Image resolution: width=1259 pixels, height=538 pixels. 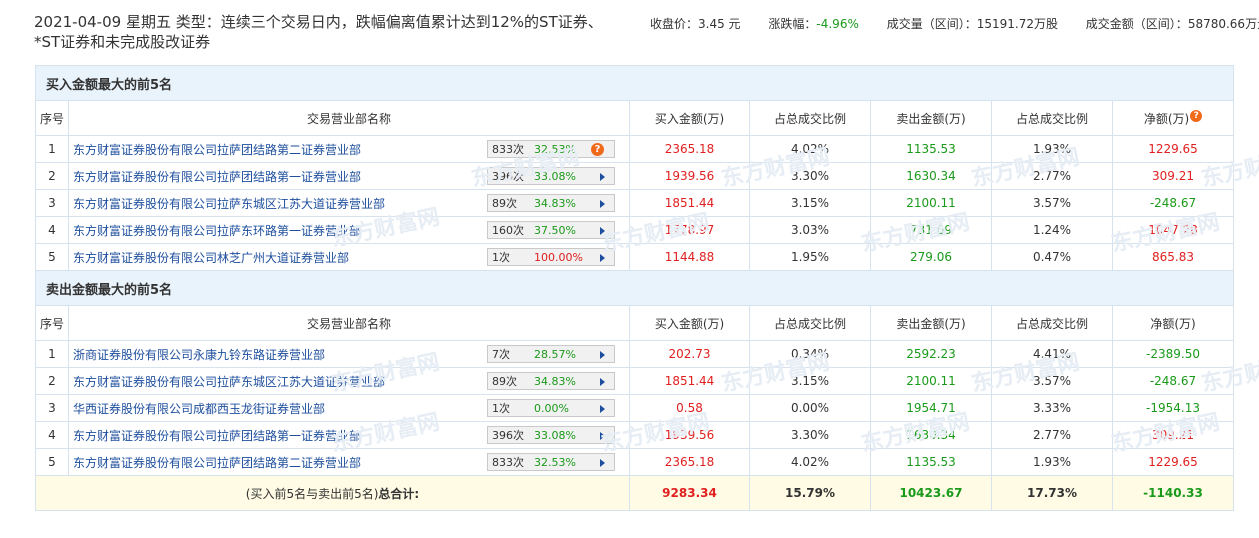 What do you see at coordinates (634, 323) in the screenshot?
I see `sell-column-header-row: 序号 交易营业部名称 买入金额(万) 占总成交比例 卖出金额(万) 占总成交比例 净额(万)` at bounding box center [634, 323].